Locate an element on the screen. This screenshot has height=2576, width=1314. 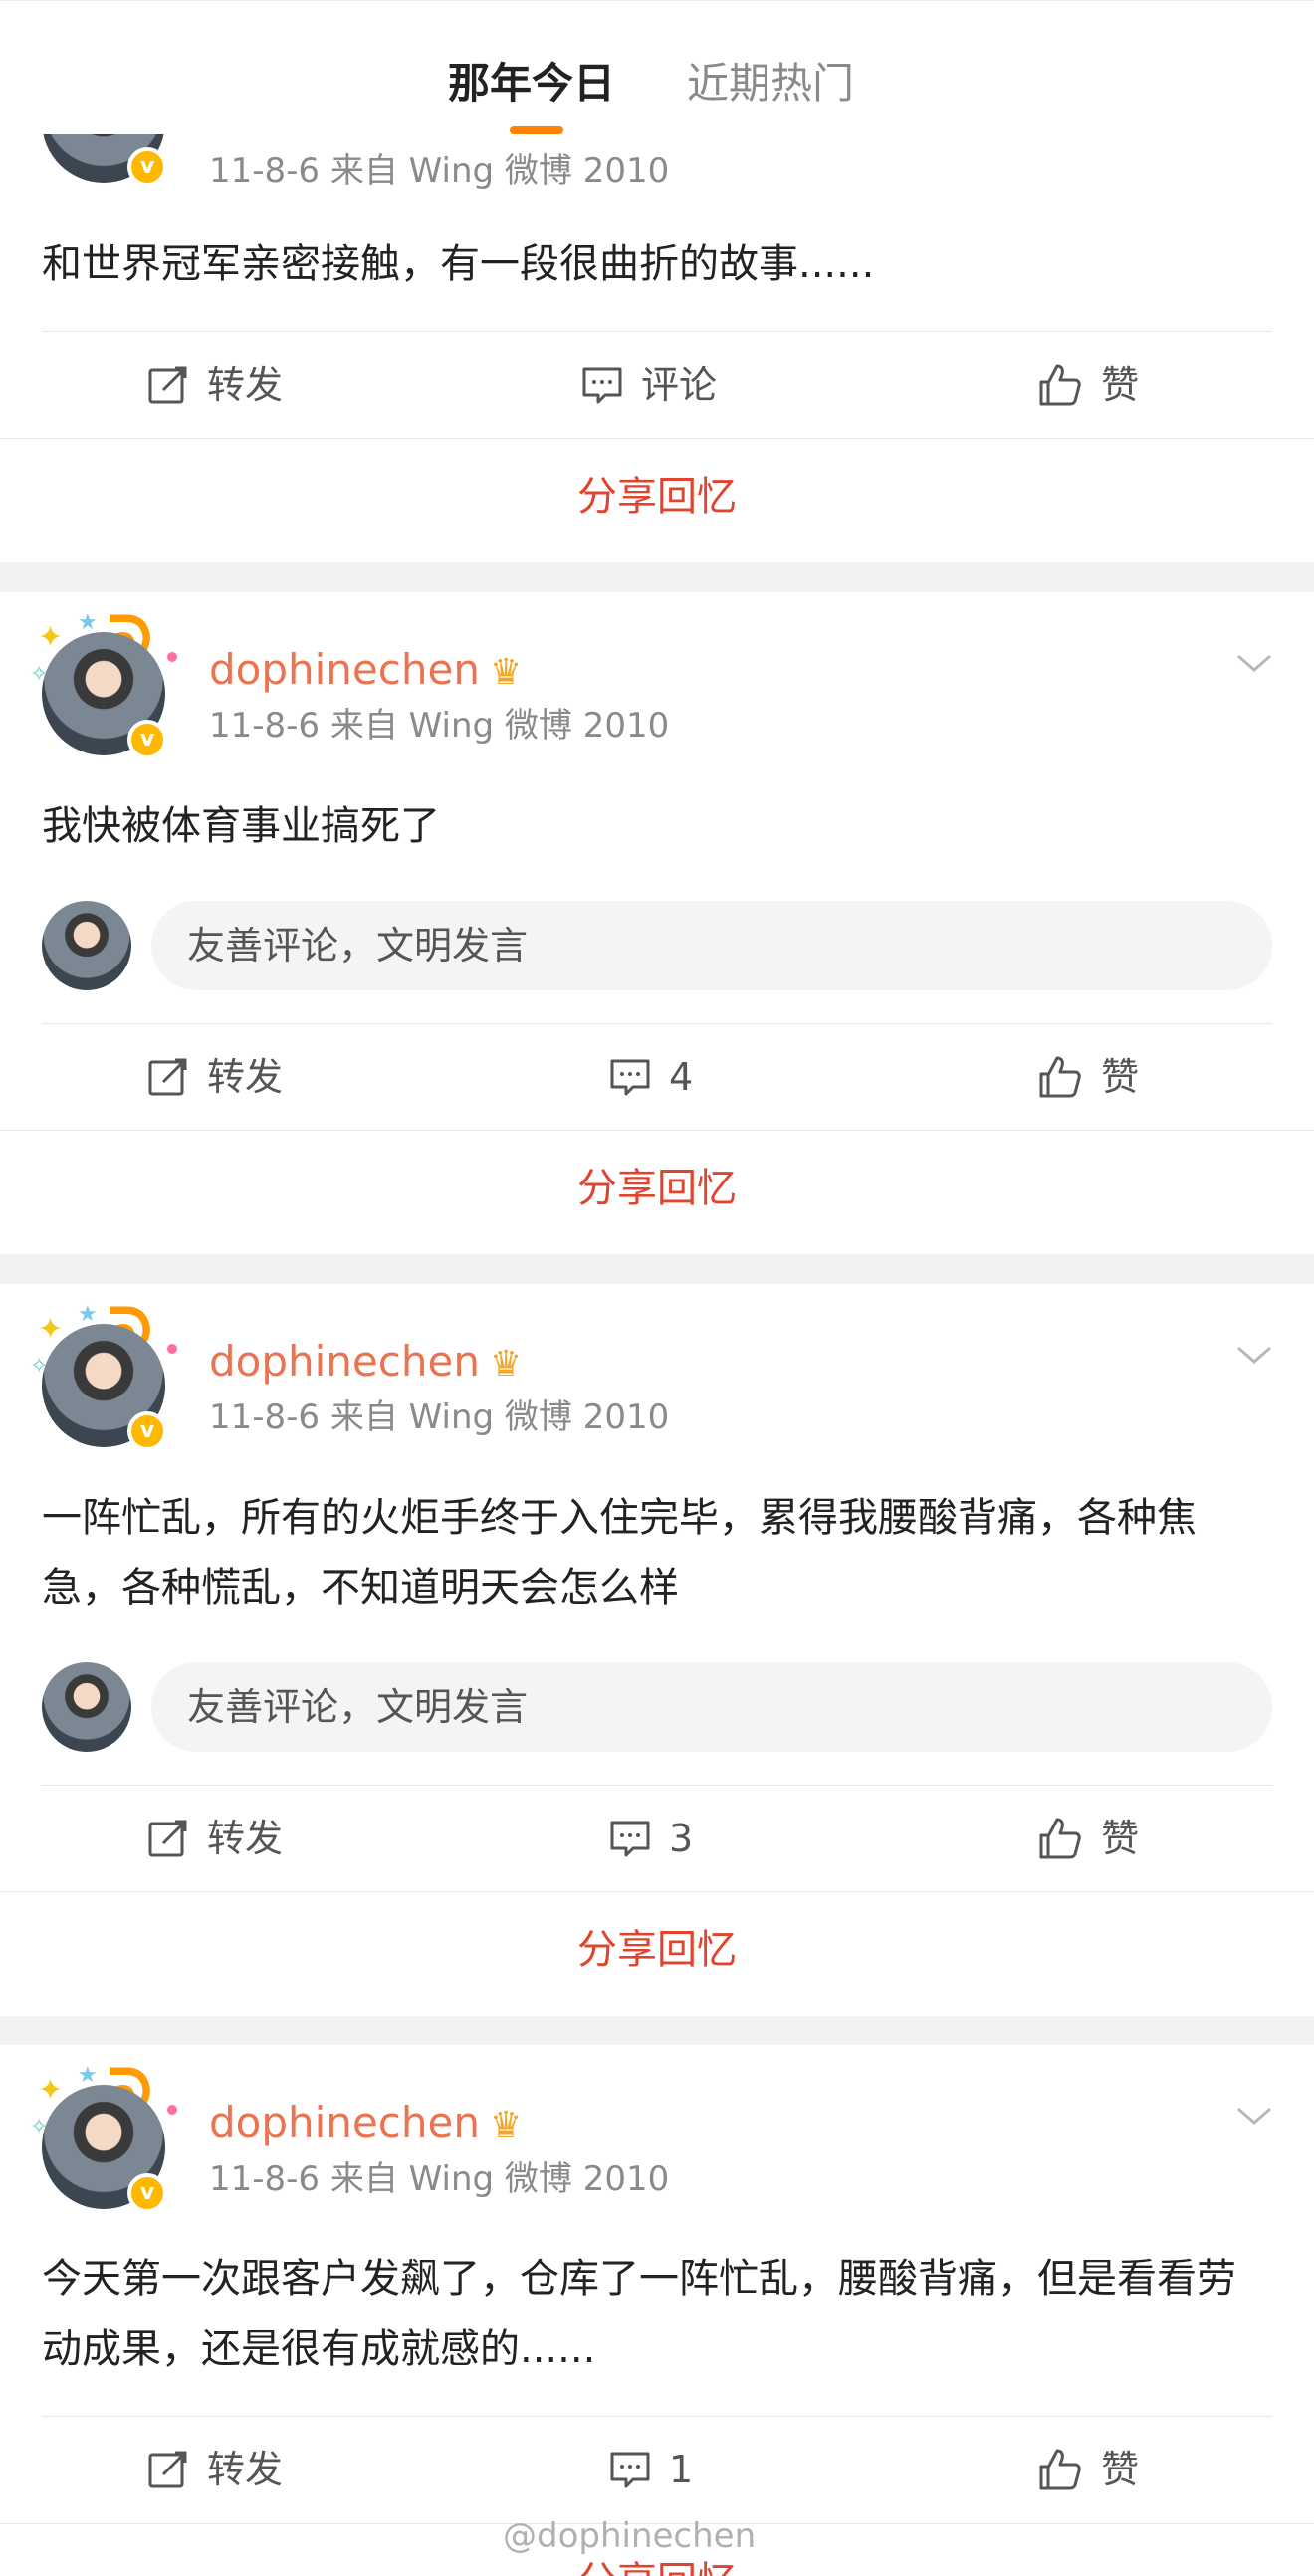
post-actions: 转发 4 赞 is located at coordinates (657, 1077).